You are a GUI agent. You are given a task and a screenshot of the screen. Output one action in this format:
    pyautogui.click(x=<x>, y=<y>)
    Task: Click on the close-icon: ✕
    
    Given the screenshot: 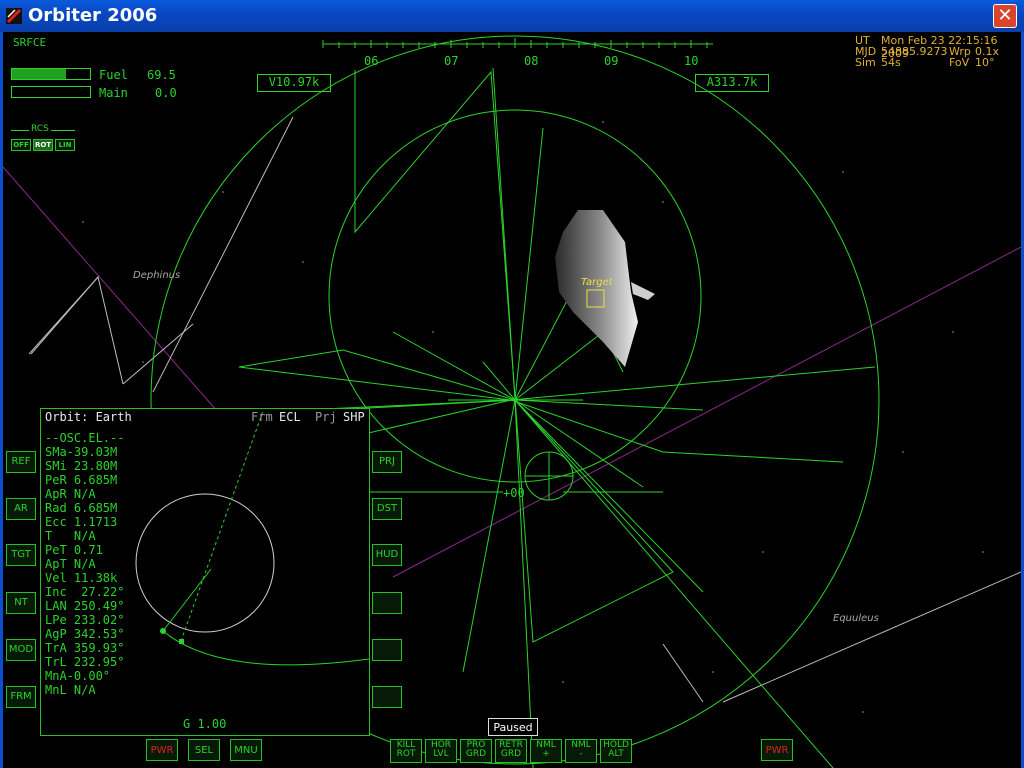 What is the action you would take?
    pyautogui.click(x=1005, y=15)
    